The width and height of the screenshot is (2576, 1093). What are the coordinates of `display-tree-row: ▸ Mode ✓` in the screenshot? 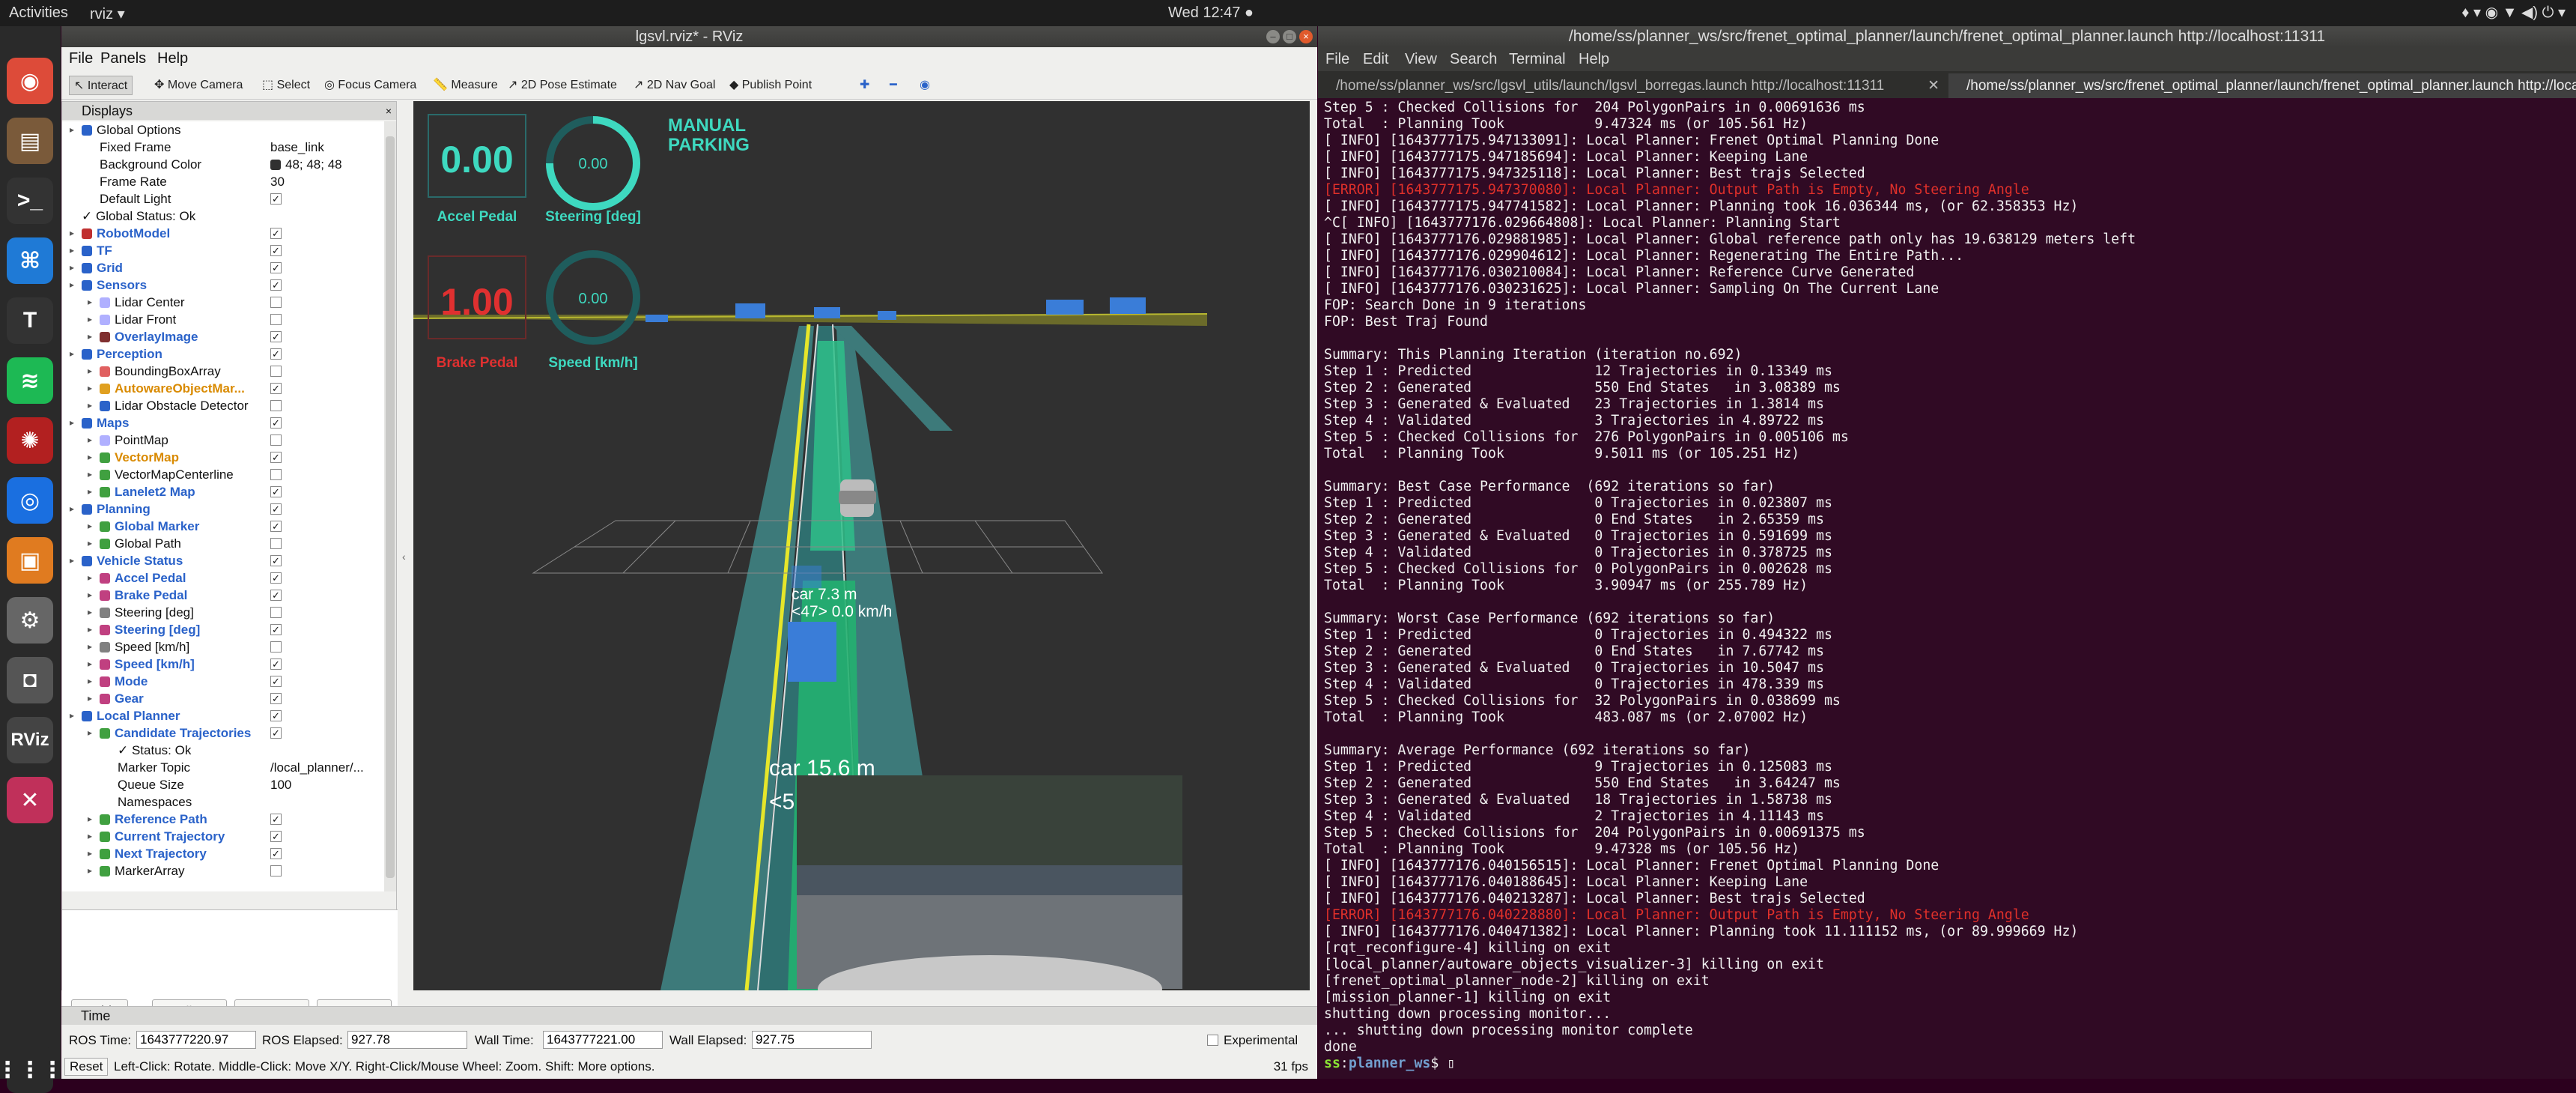 It's located at (223, 681).